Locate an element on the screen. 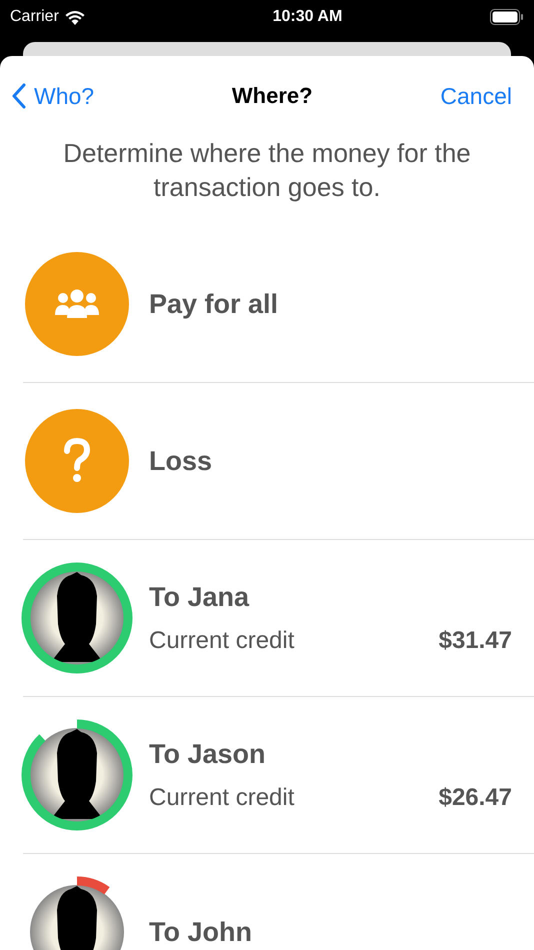 Image resolution: width=534 pixels, height=950 pixels. description-text: Determine where the money for the transaction goes to. is located at coordinates (267, 170).